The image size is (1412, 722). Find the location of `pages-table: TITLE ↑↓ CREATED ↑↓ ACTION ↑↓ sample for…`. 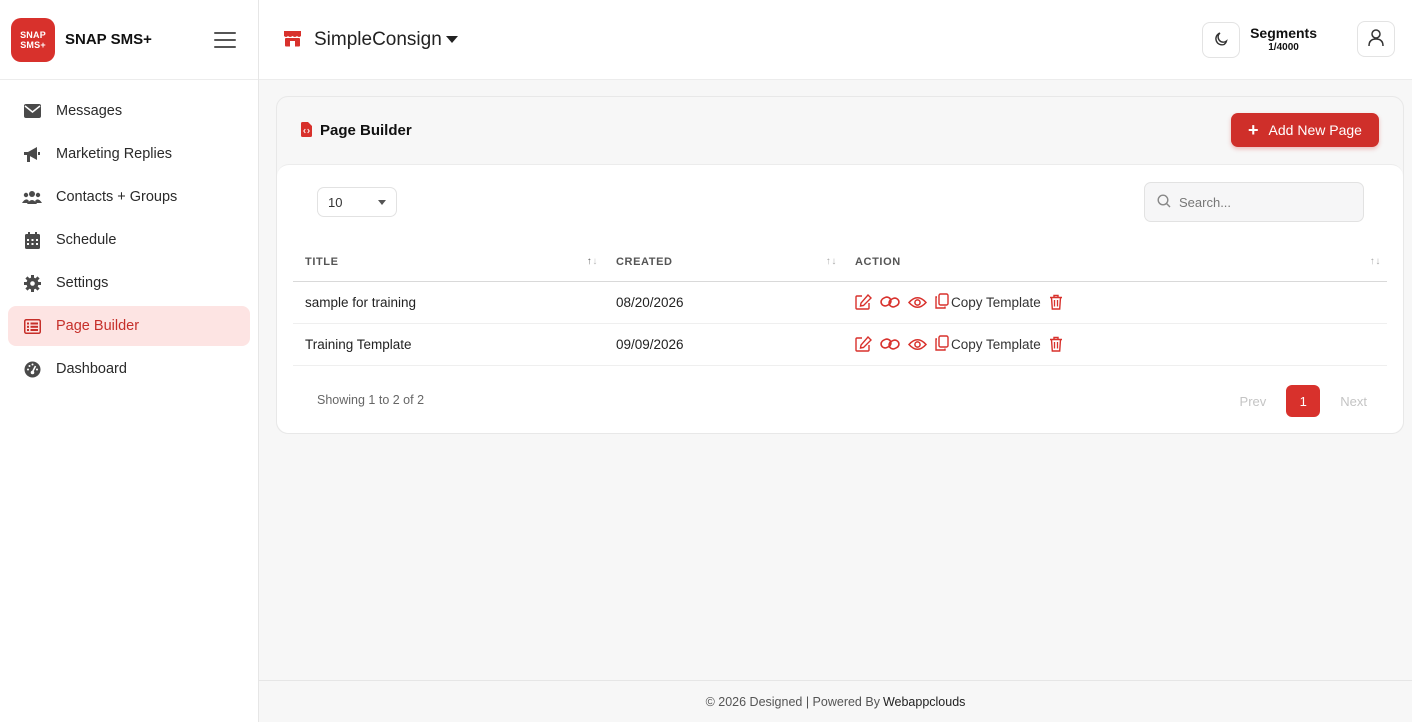

pages-table: TITLE ↑↓ CREATED ↑↓ ACTION ↑↓ sample for… is located at coordinates (840, 304).